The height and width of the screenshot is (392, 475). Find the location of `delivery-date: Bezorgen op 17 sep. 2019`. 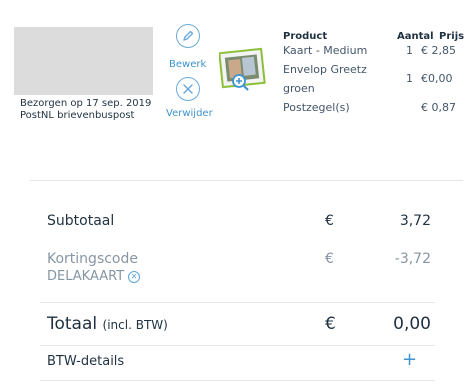

delivery-date: Bezorgen op 17 sep. 2019 is located at coordinates (86, 103).